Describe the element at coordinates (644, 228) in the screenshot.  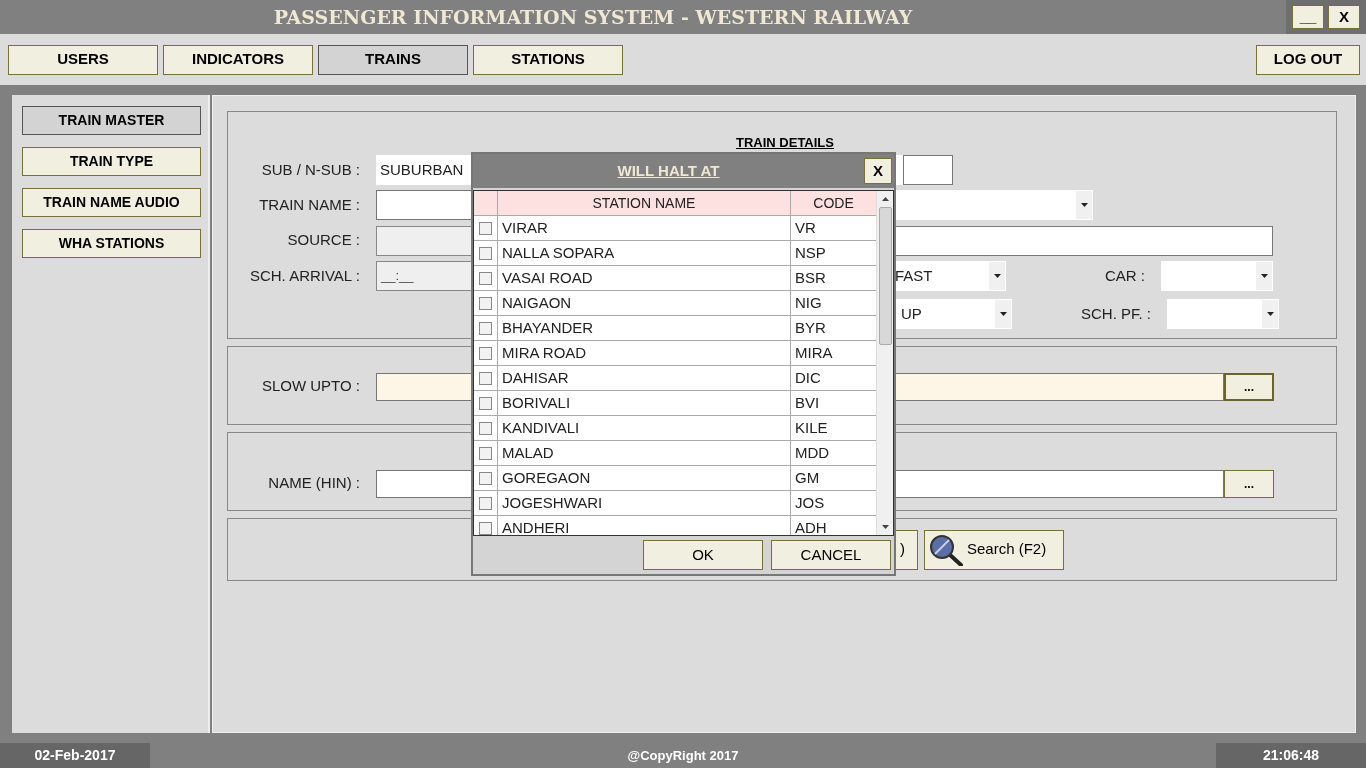
I see `table-cell: VIRAR` at that location.